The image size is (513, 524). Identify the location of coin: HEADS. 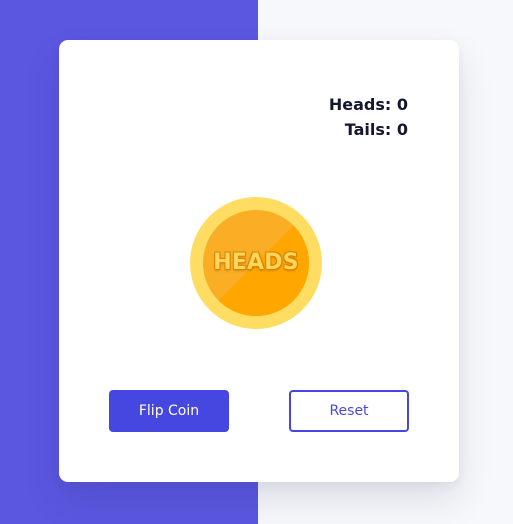
(256, 263).